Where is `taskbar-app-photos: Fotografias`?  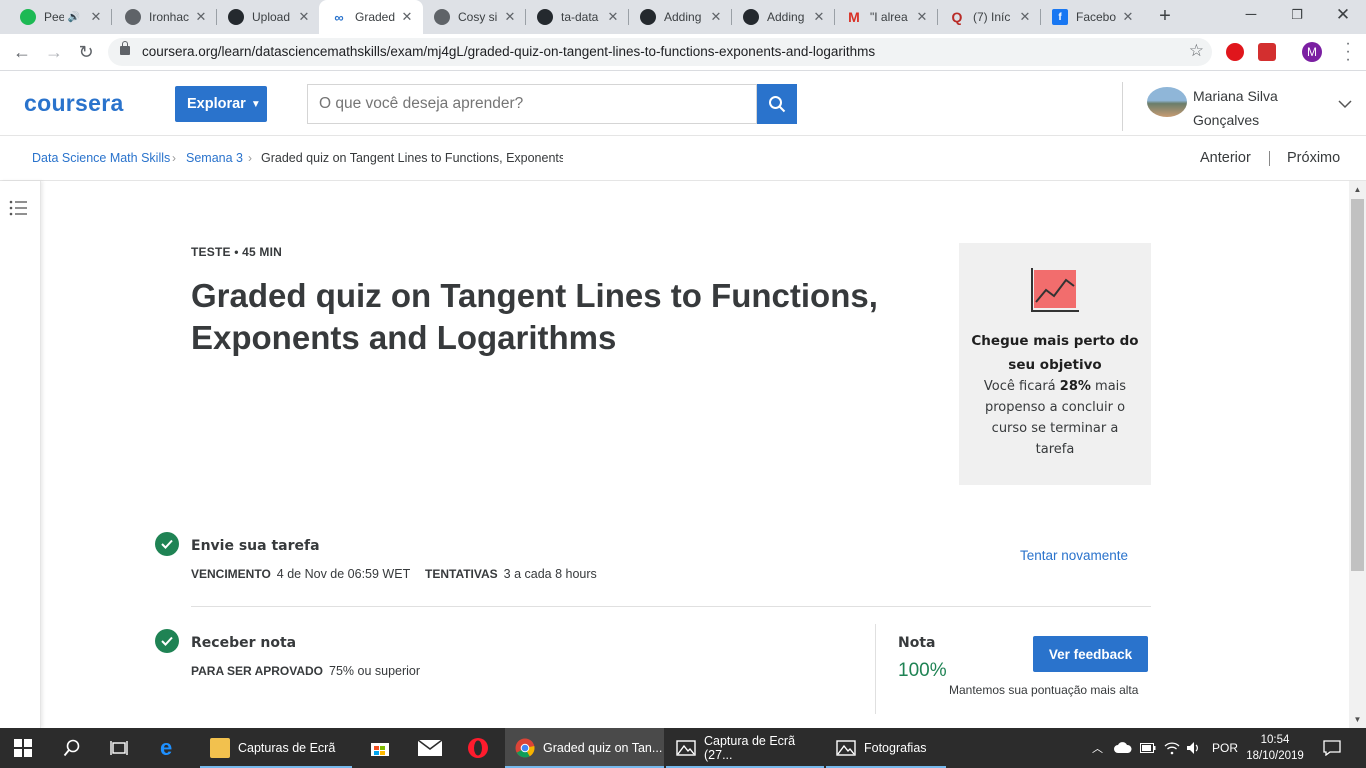
taskbar-app-photos: Fotografias is located at coordinates (886, 748).